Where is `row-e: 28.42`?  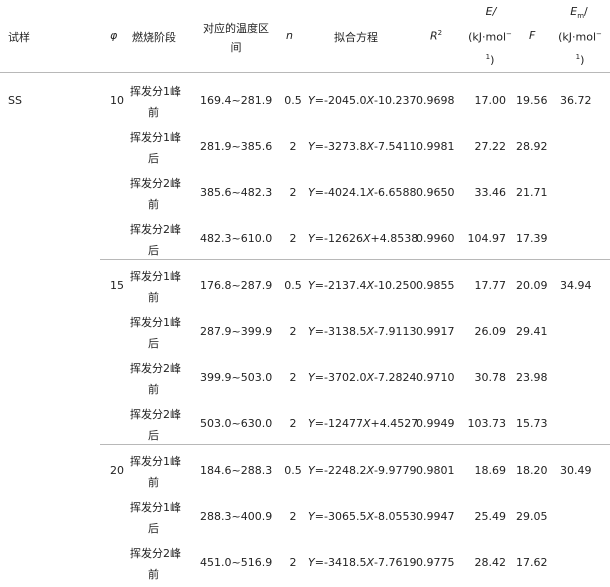
row-e: 28.42 is located at coordinates (490, 562).